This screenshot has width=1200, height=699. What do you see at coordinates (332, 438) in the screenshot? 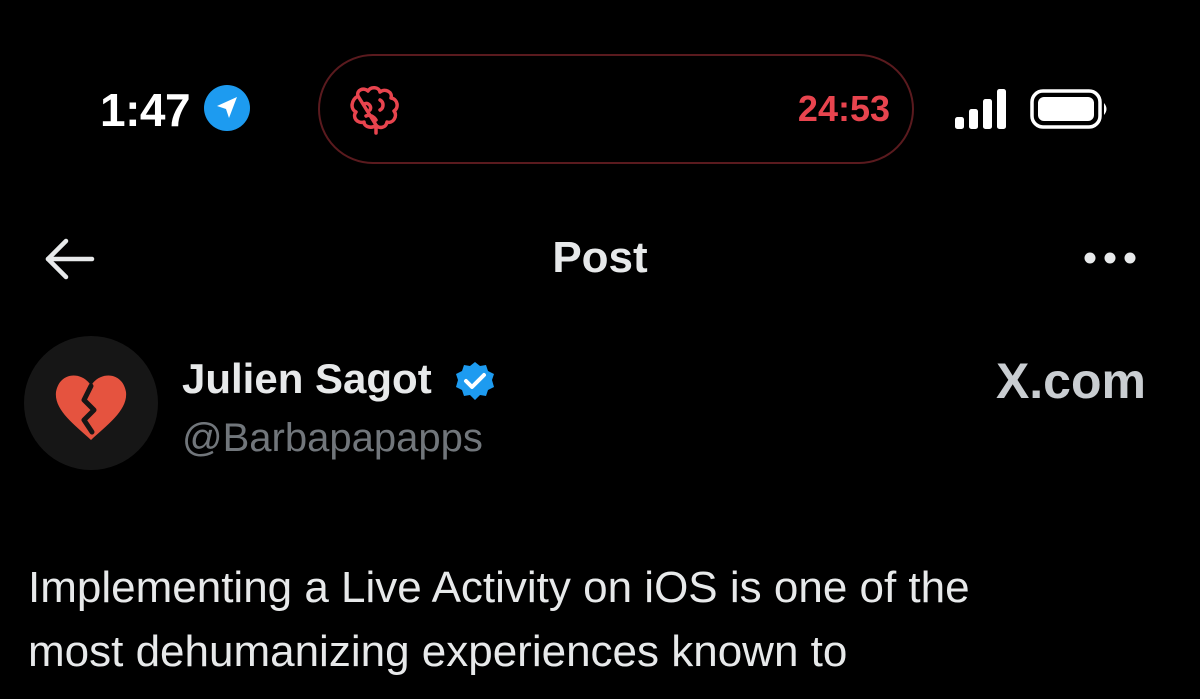
I see `author-handle: @Barbapapapps` at bounding box center [332, 438].